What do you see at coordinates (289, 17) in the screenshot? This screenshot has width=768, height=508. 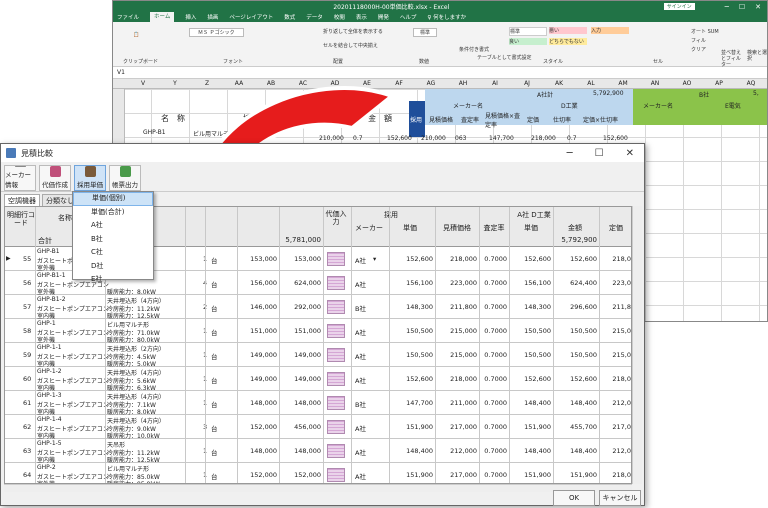 I see `excel-menu-tab: 数式` at bounding box center [289, 17].